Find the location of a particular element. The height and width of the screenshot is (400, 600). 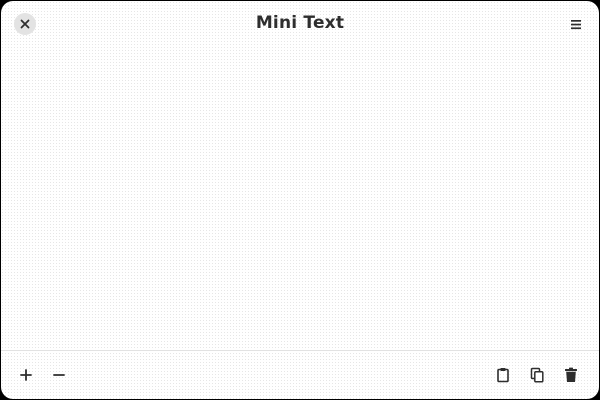

plus-icon is located at coordinates (26, 375).